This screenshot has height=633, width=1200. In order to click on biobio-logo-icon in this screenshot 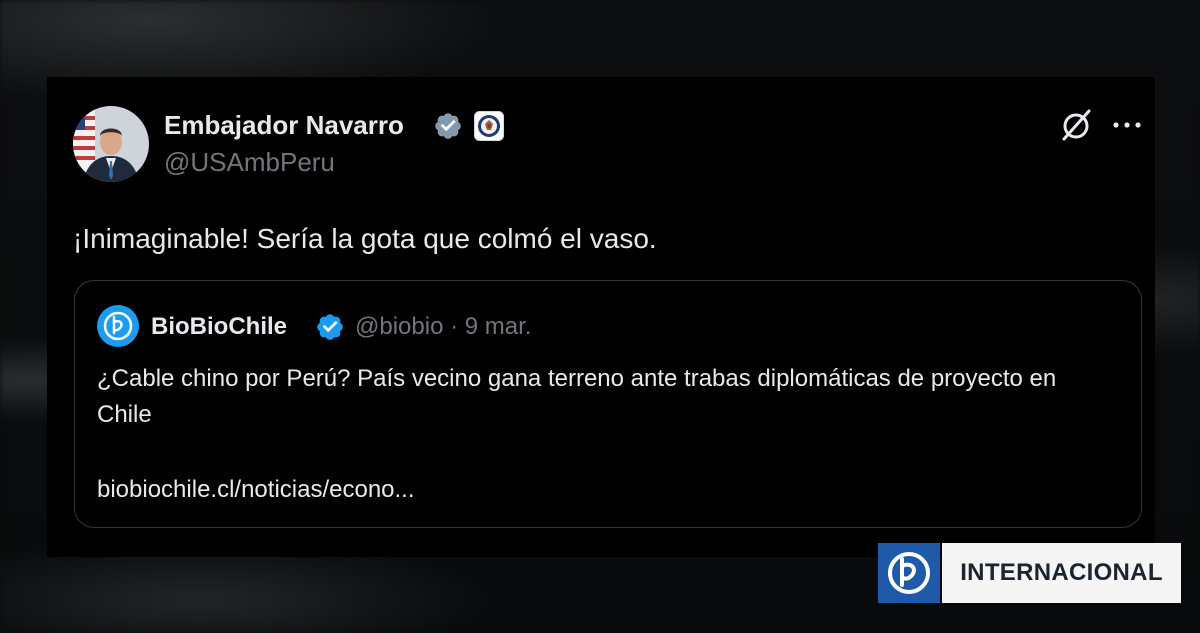, I will do `click(118, 326)`.